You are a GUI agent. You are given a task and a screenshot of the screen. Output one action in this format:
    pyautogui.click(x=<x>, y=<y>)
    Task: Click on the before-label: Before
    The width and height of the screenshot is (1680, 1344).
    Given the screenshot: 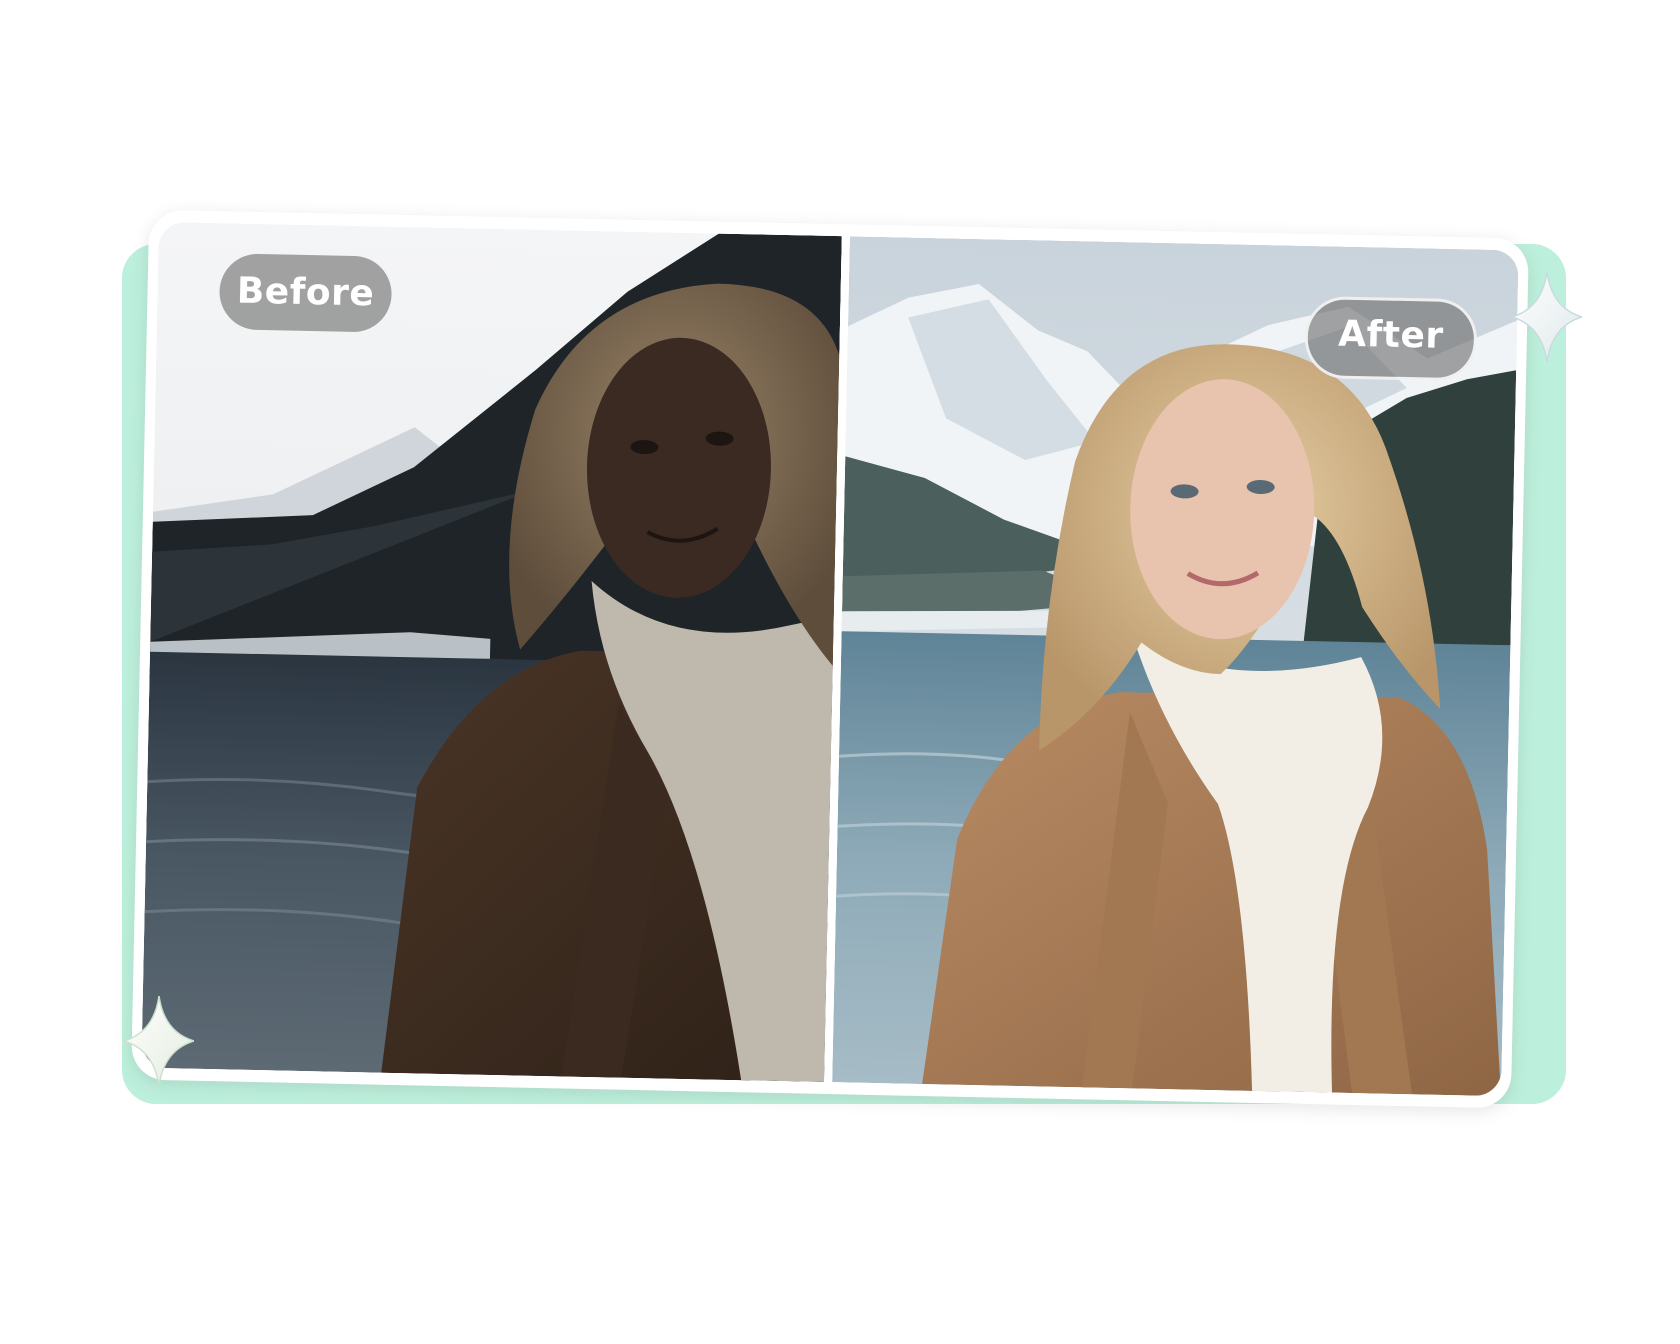 What is the action you would take?
    pyautogui.click(x=305, y=293)
    